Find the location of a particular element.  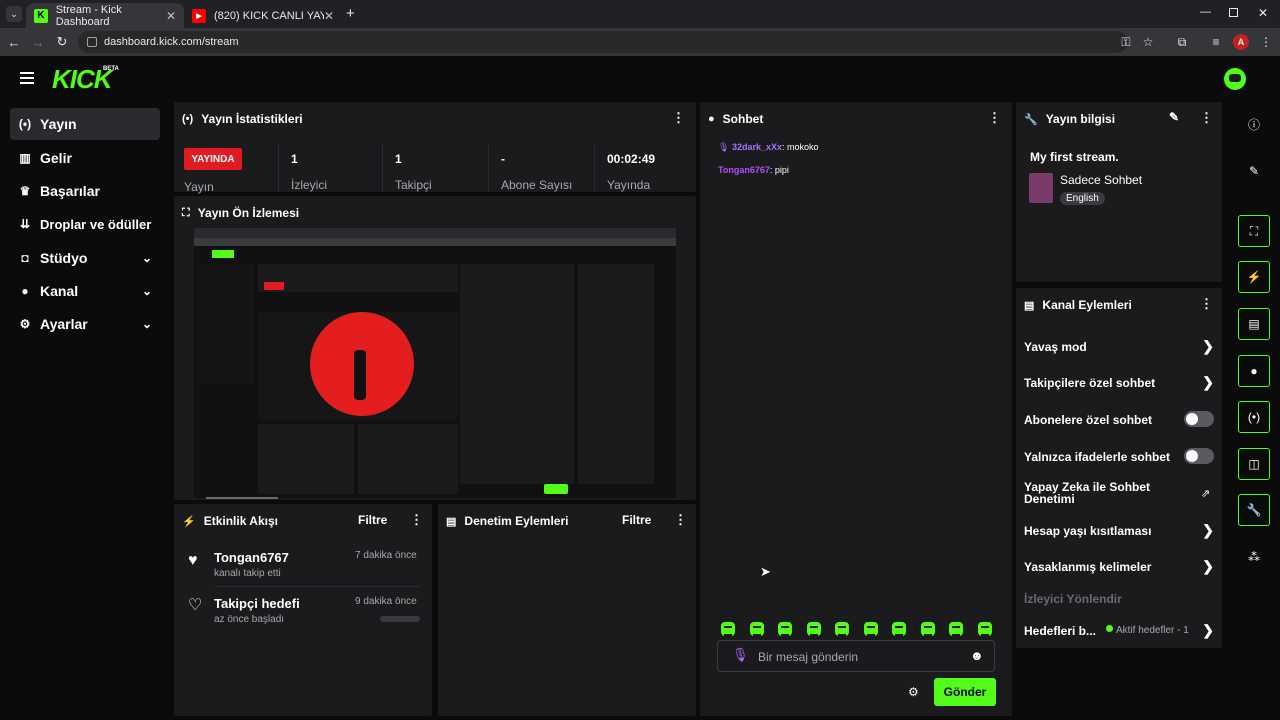

action-account-age: Hesap yaşı kısıtlaması ❯ is located at coordinates (1119, 530).